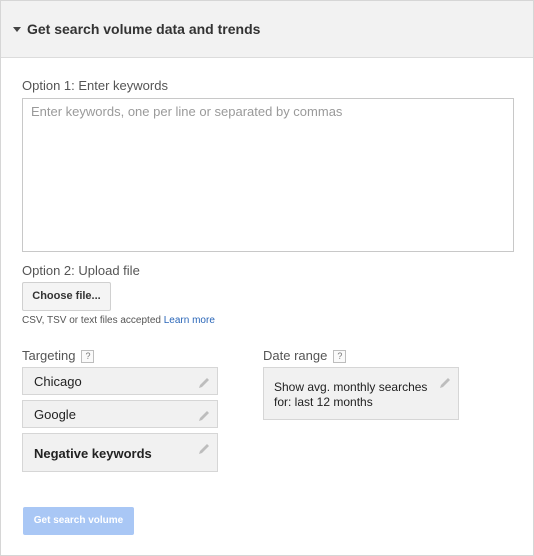 The width and height of the screenshot is (534, 556). What do you see at coordinates (55, 414) in the screenshot?
I see `targeting-network-label: Google` at bounding box center [55, 414].